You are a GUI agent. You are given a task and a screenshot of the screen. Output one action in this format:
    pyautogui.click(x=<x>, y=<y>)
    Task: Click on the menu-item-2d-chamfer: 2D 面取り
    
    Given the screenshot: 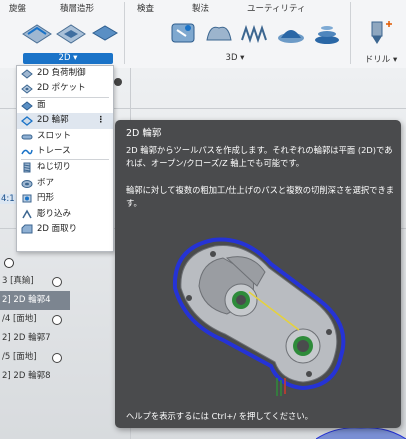 What is the action you would take?
    pyautogui.click(x=65, y=229)
    